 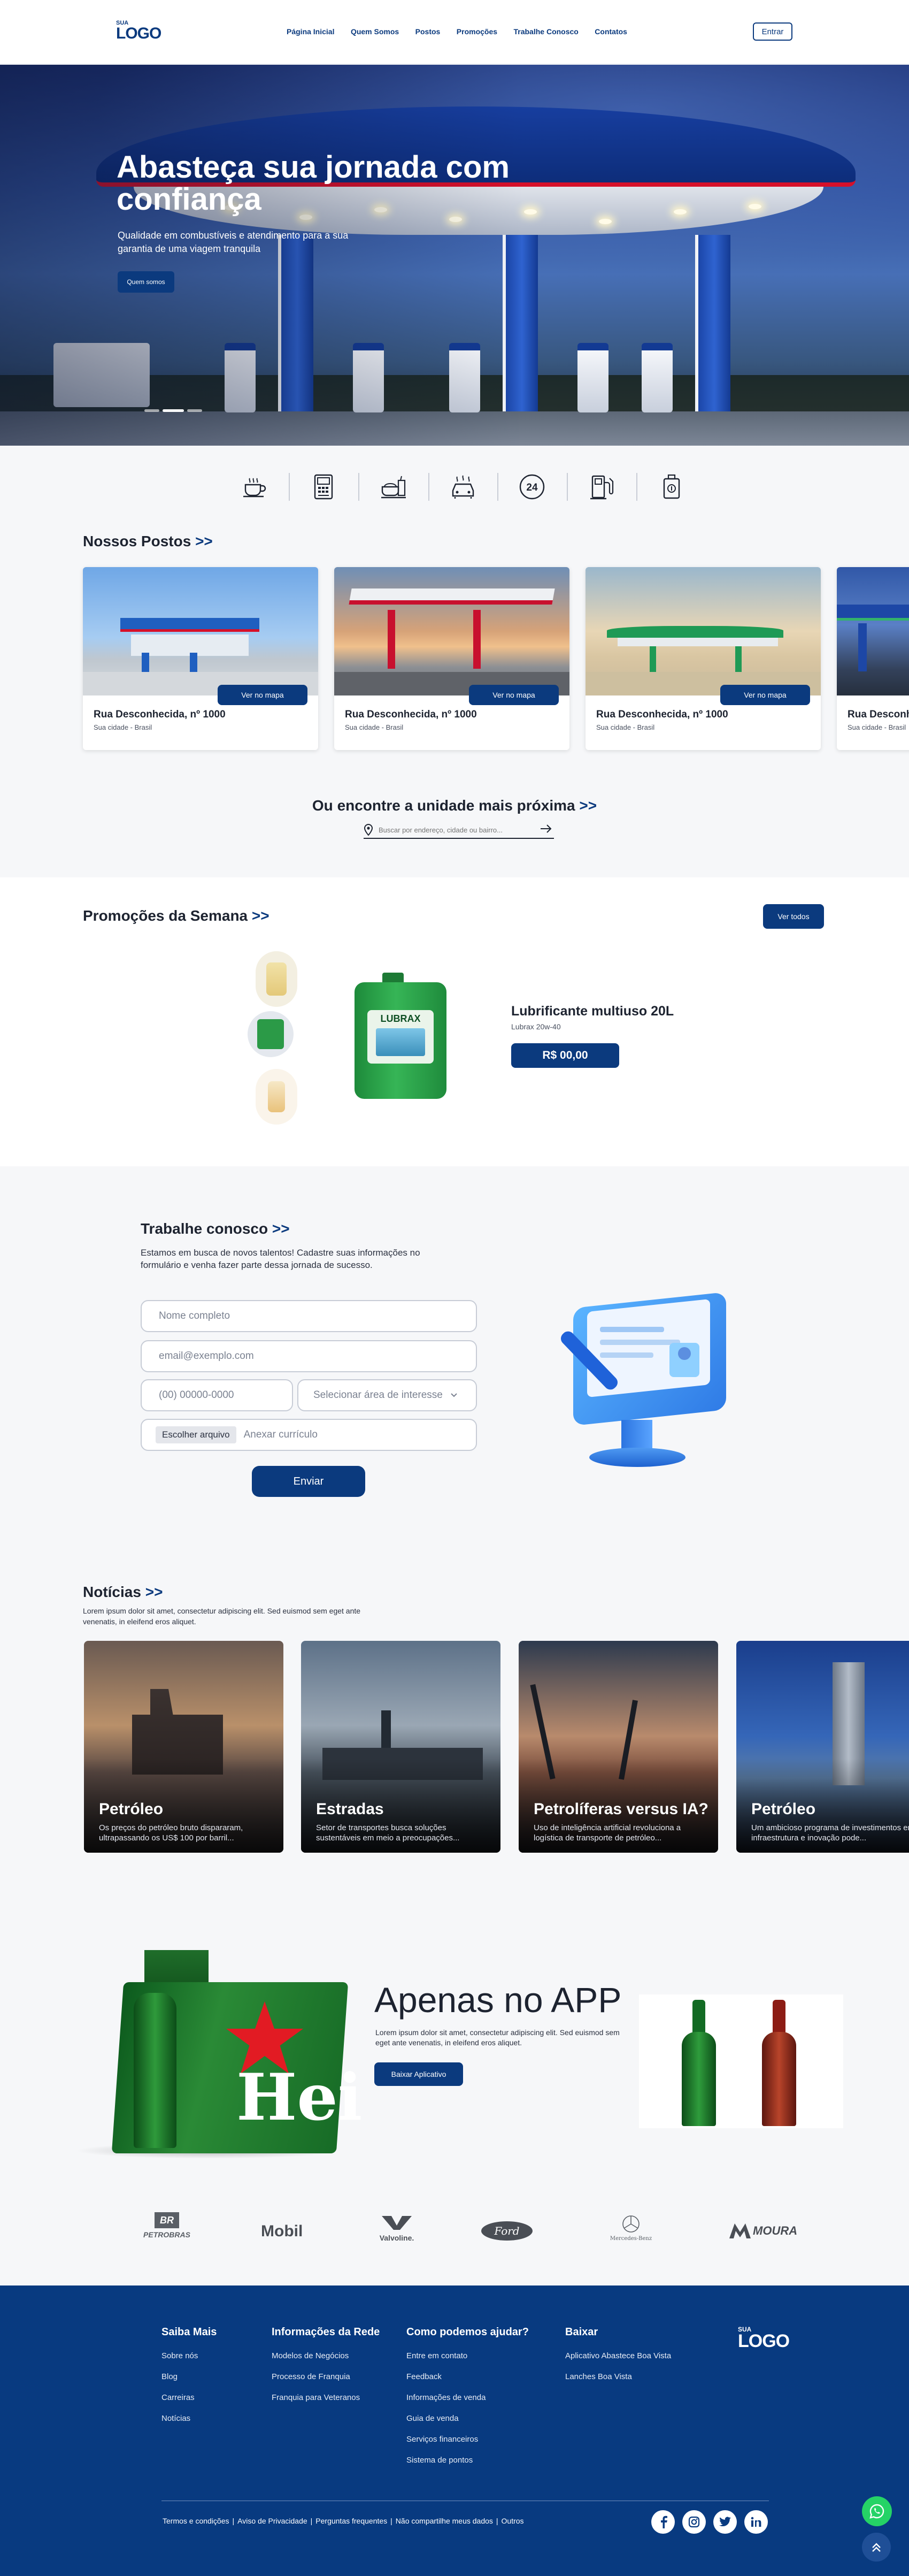 What do you see at coordinates (309, 1356) in the screenshot?
I see `email-field: email@exemplo.com` at bounding box center [309, 1356].